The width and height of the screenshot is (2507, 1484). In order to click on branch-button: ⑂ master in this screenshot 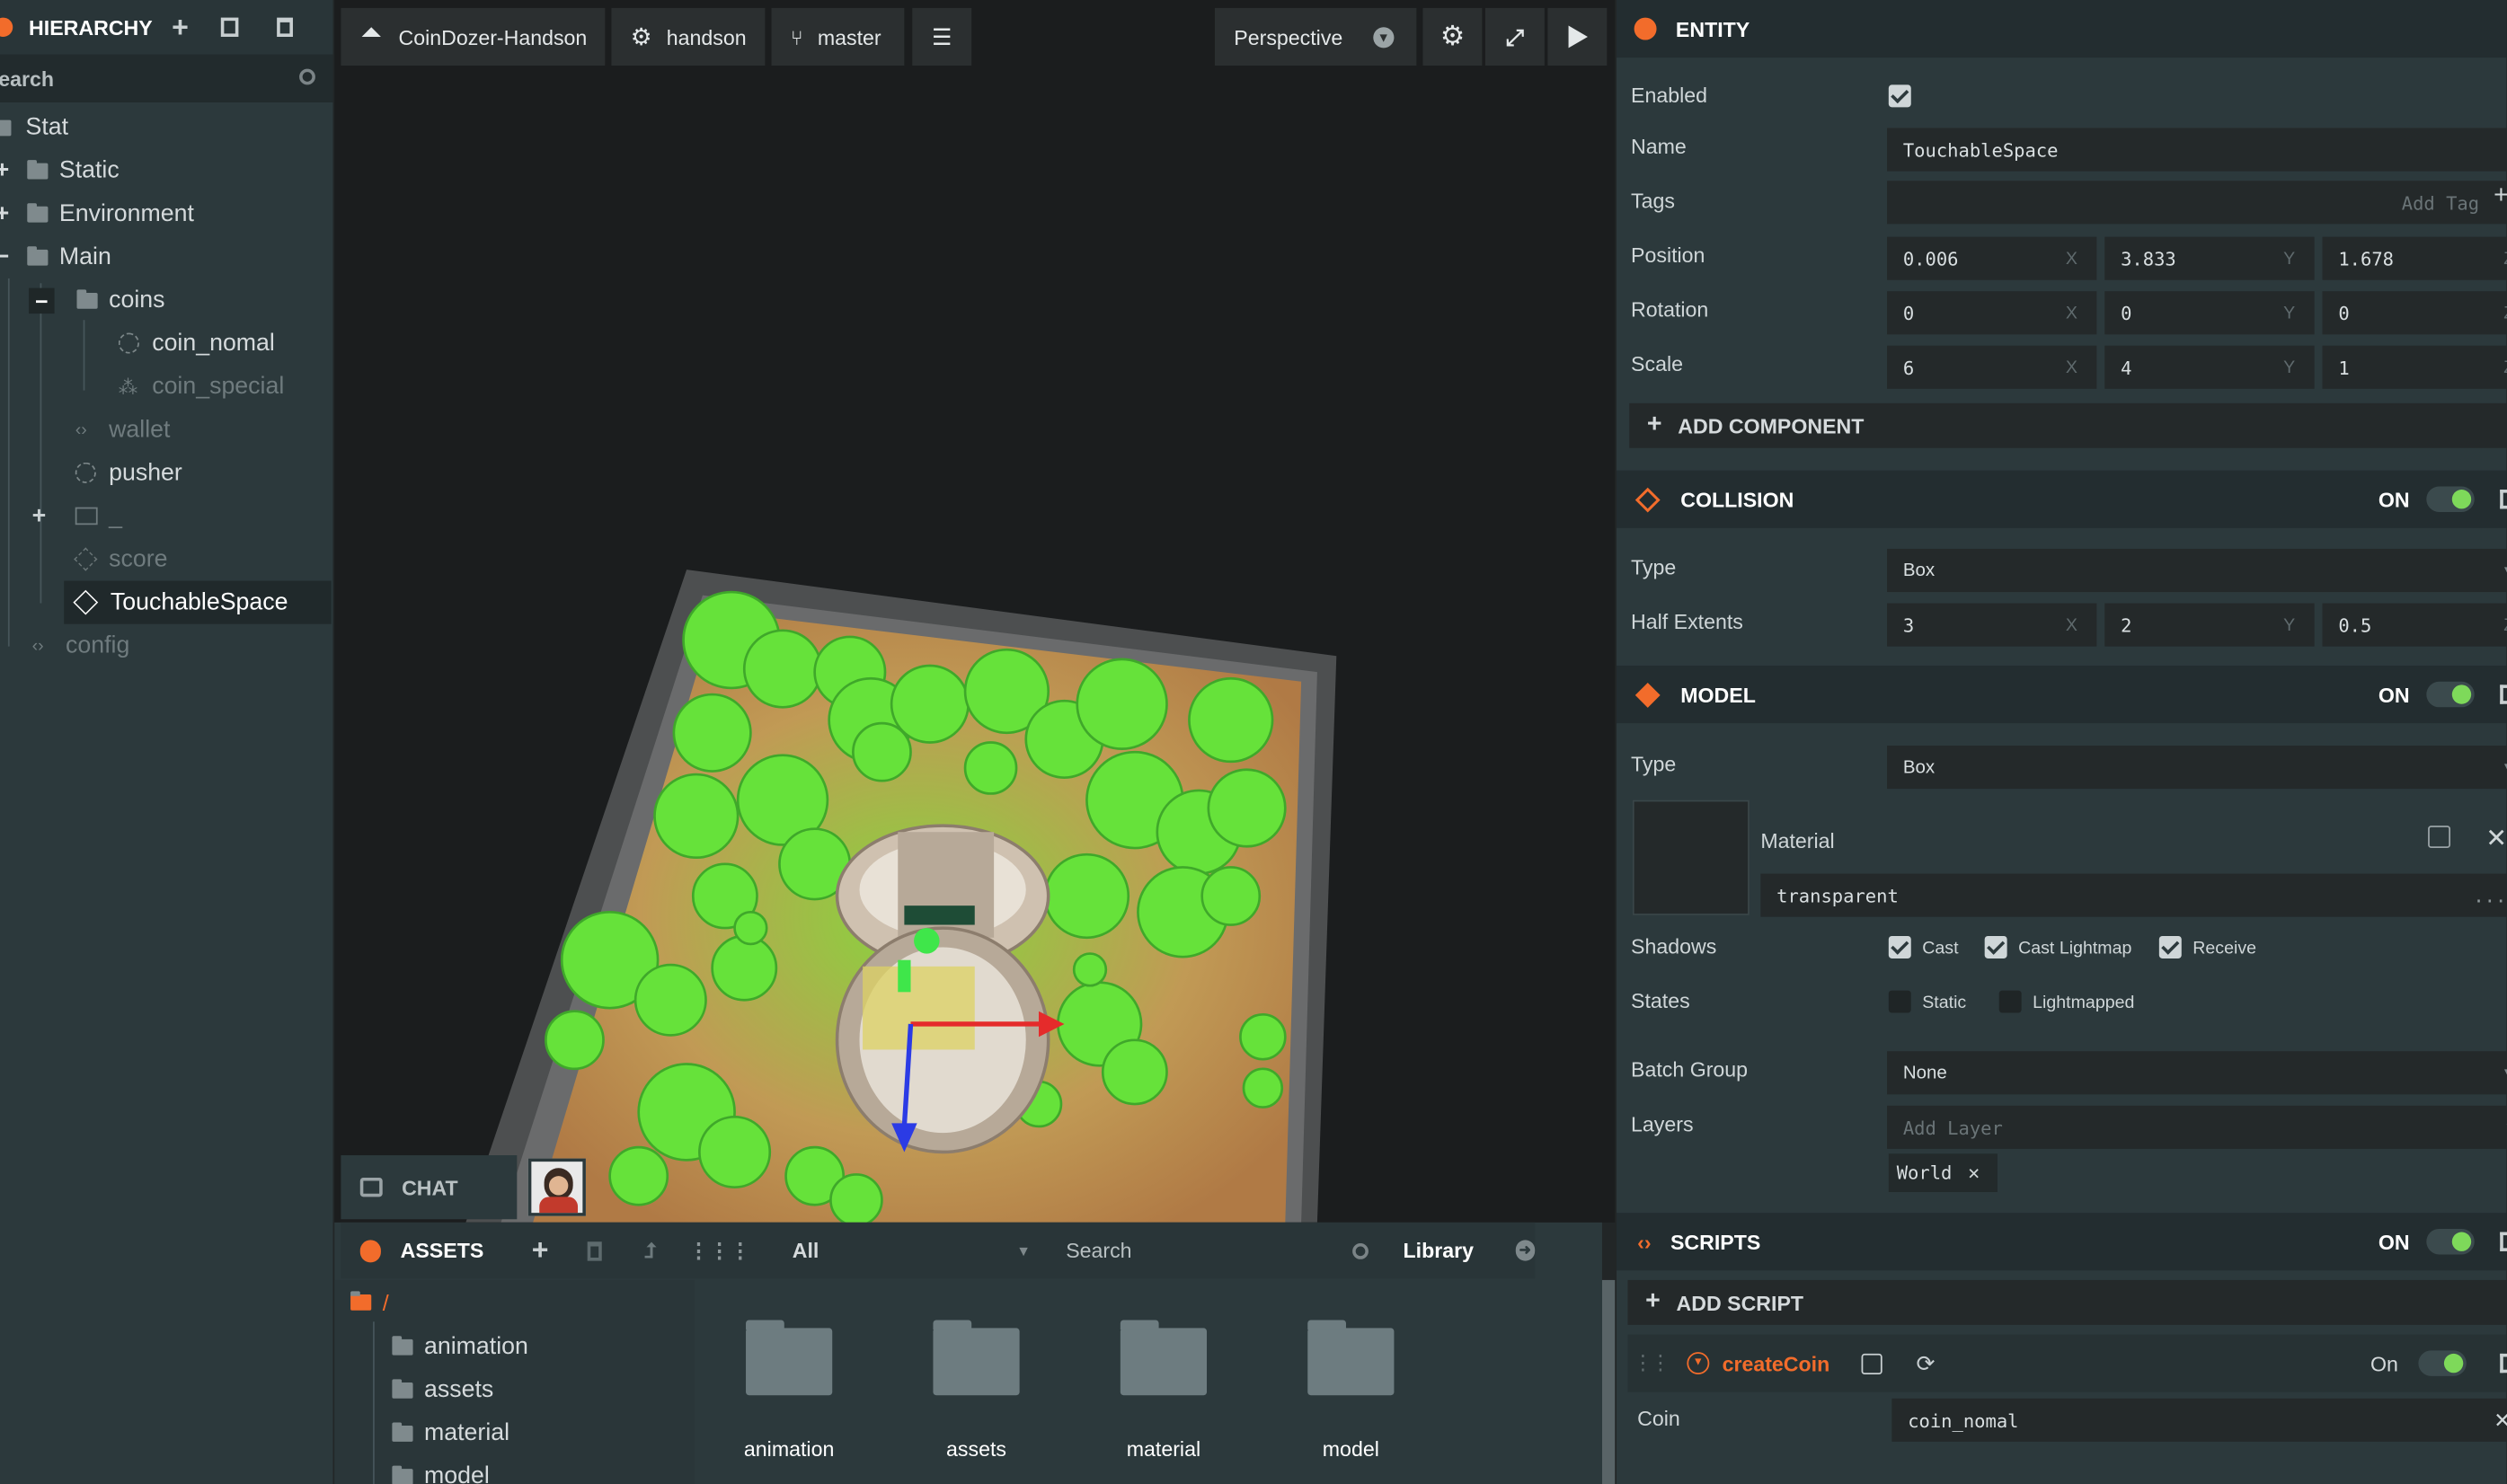, I will do `click(838, 37)`.